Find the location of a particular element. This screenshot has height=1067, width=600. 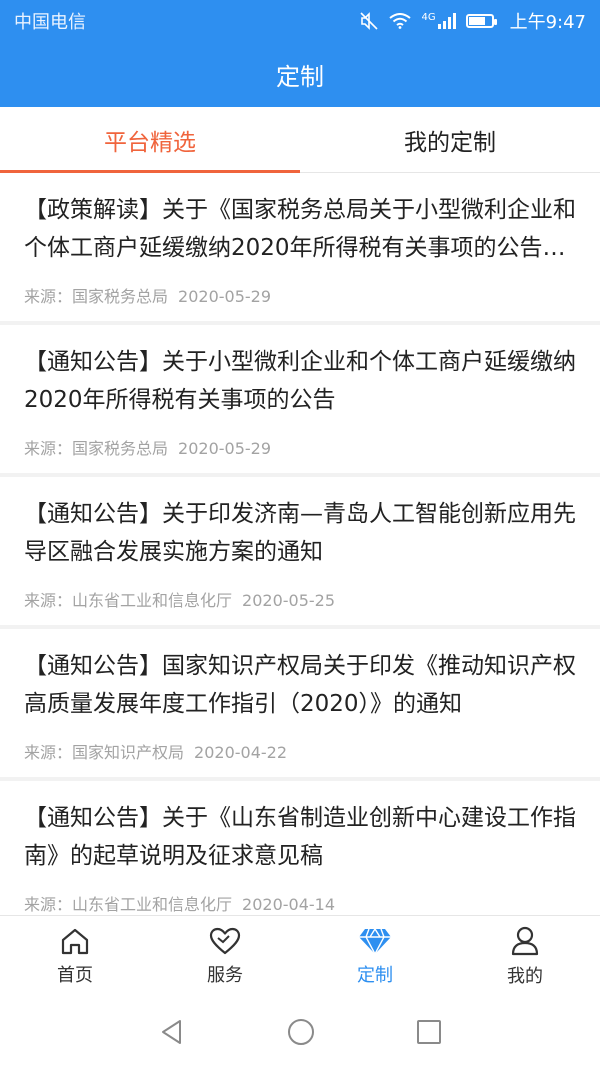

page-title: 定制 is located at coordinates (300, 77).